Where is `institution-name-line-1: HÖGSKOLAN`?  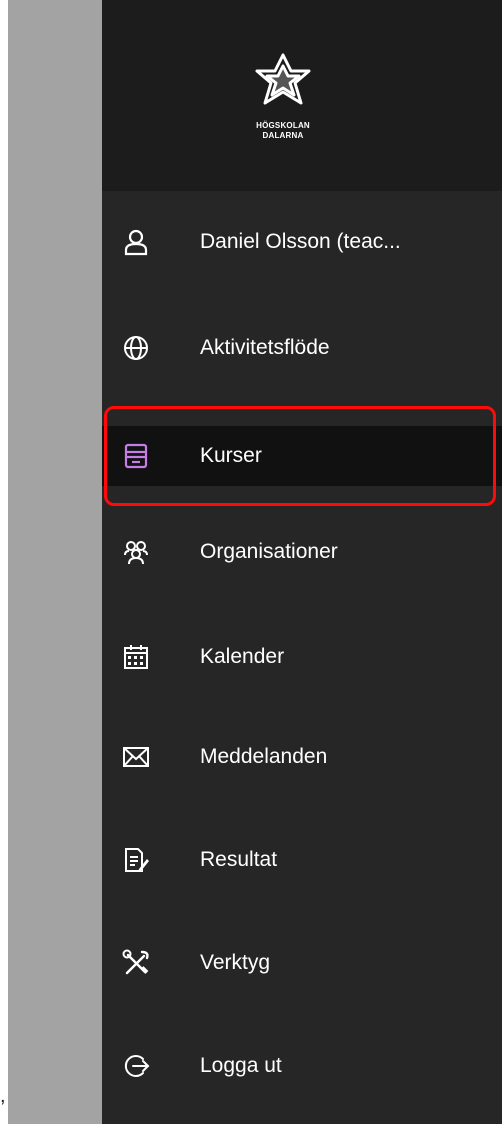
institution-name-line-1: HÖGSKOLAN is located at coordinates (283, 125).